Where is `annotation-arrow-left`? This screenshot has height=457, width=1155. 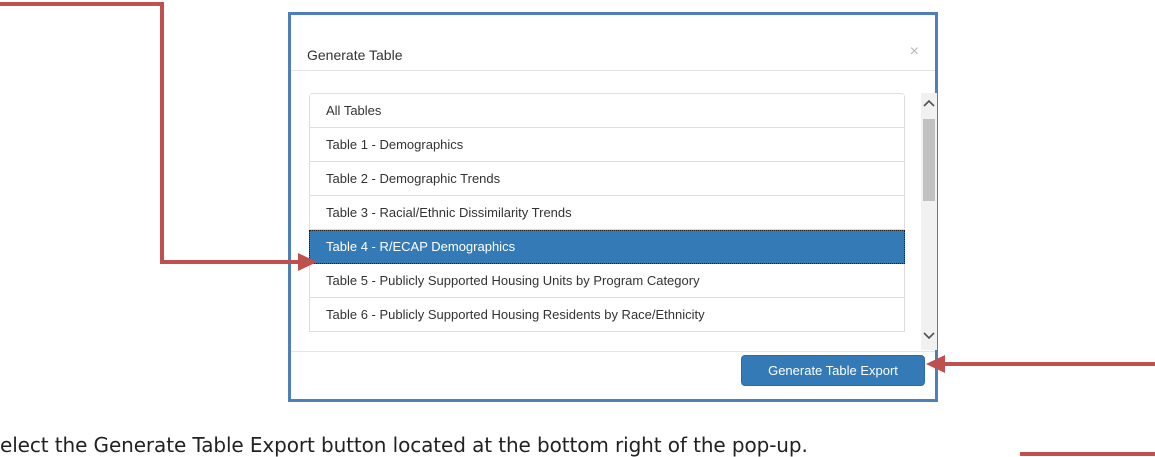 annotation-arrow-left is located at coordinates (150, 133).